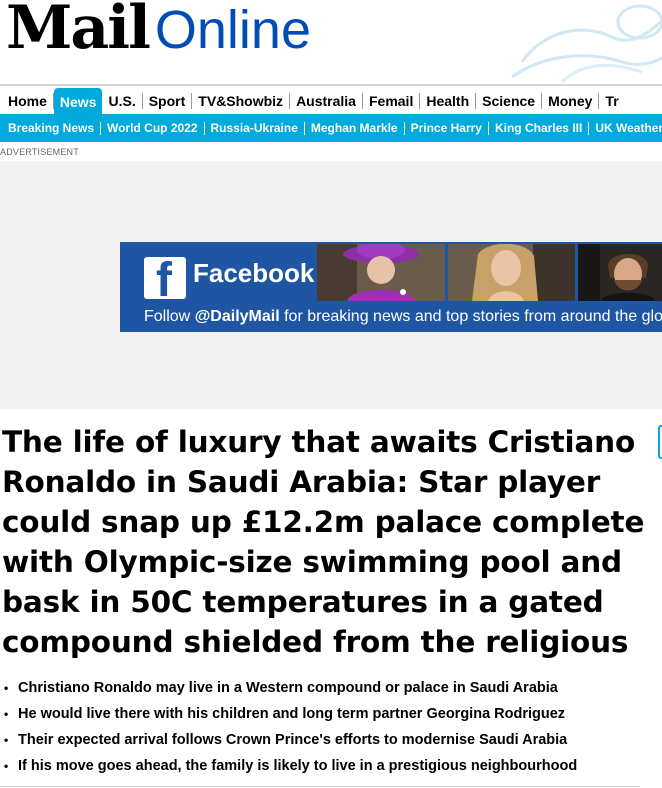 The height and width of the screenshot is (788, 662). Describe the element at coordinates (254, 273) in the screenshot. I see `facebook-brand-text: Facebook` at that location.